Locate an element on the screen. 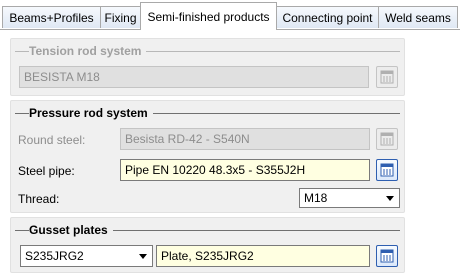 This screenshot has width=460, height=277. gusset-plate-library-button is located at coordinates (387, 256).